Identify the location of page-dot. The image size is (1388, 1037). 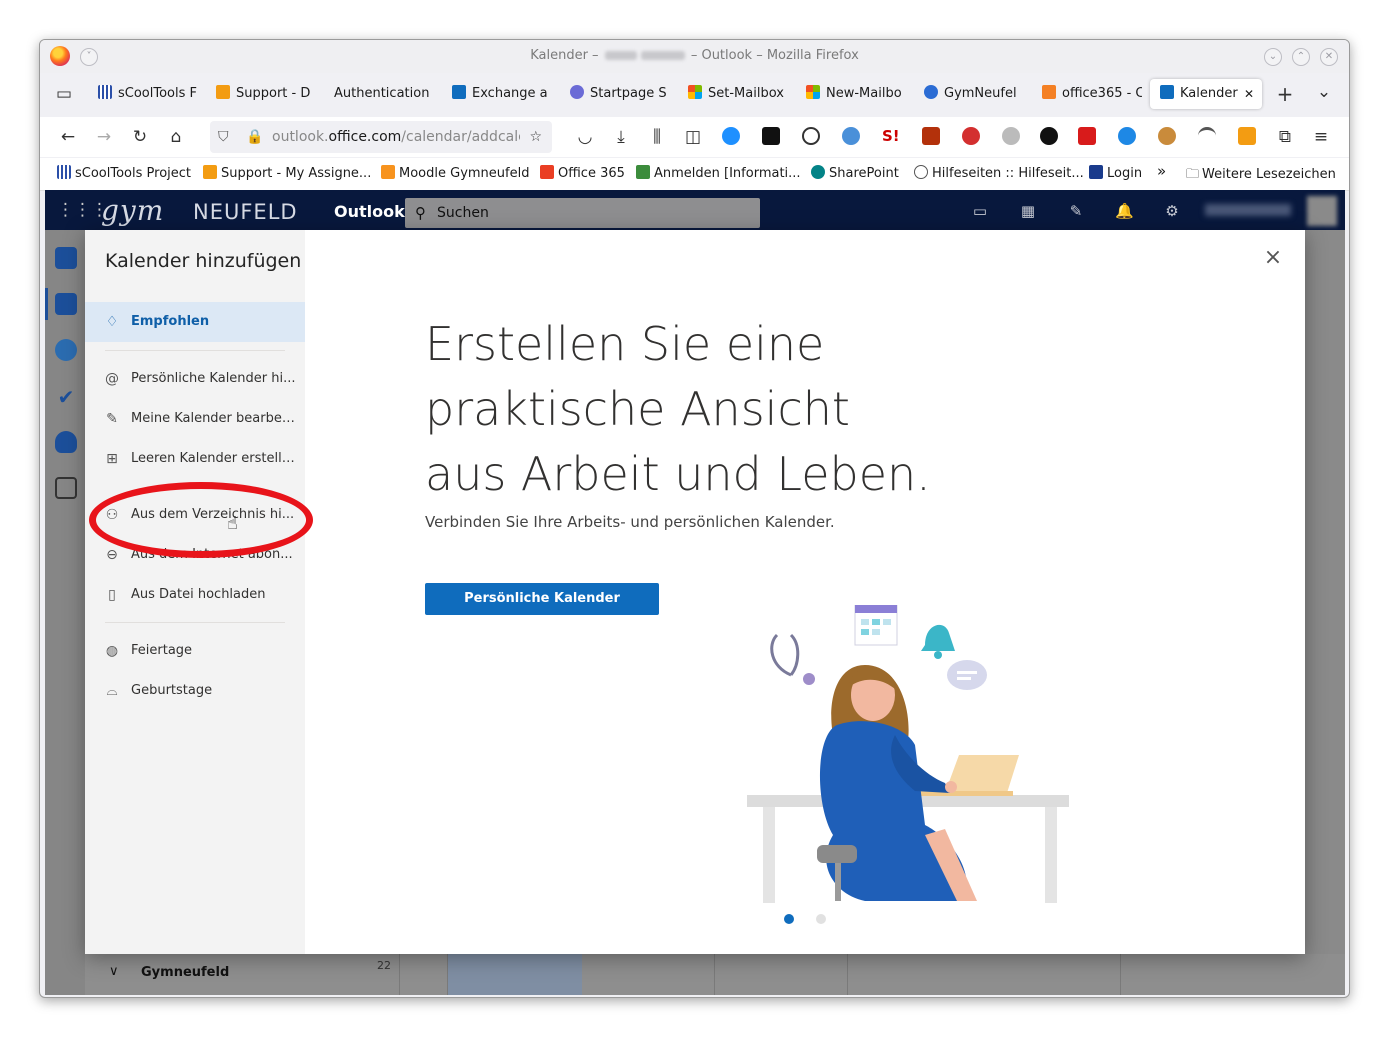
(821, 919).